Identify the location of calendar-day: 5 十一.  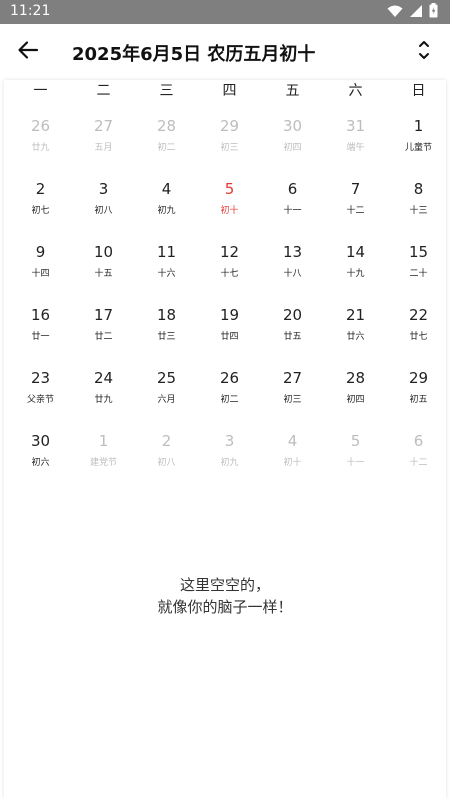
(355, 462).